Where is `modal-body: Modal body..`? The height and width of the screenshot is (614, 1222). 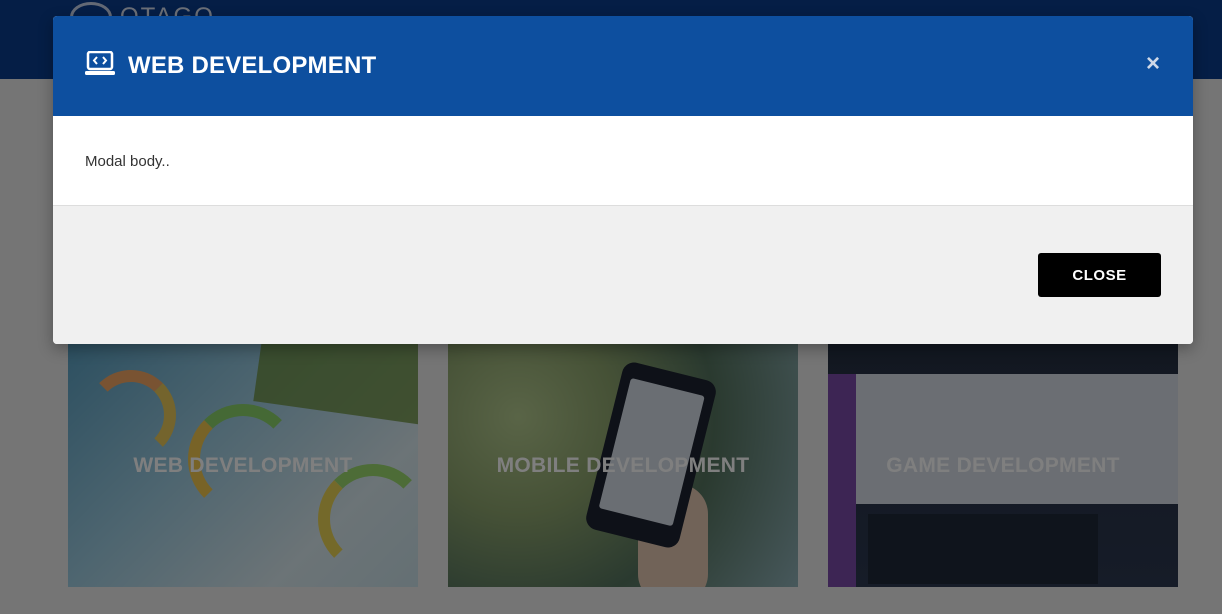 modal-body: Modal body.. is located at coordinates (623, 161).